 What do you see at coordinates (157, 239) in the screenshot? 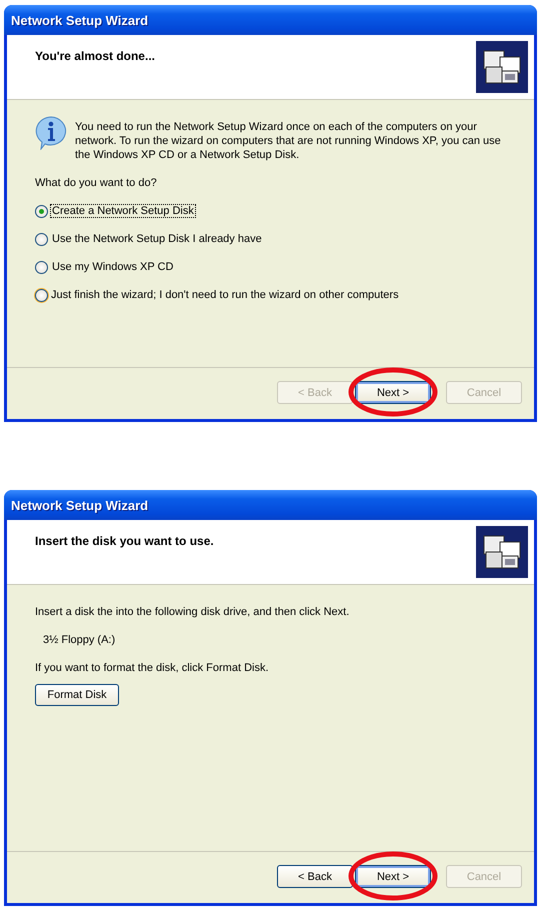
I see `radio-label: Use the Network Setup Disk I already have` at bounding box center [157, 239].